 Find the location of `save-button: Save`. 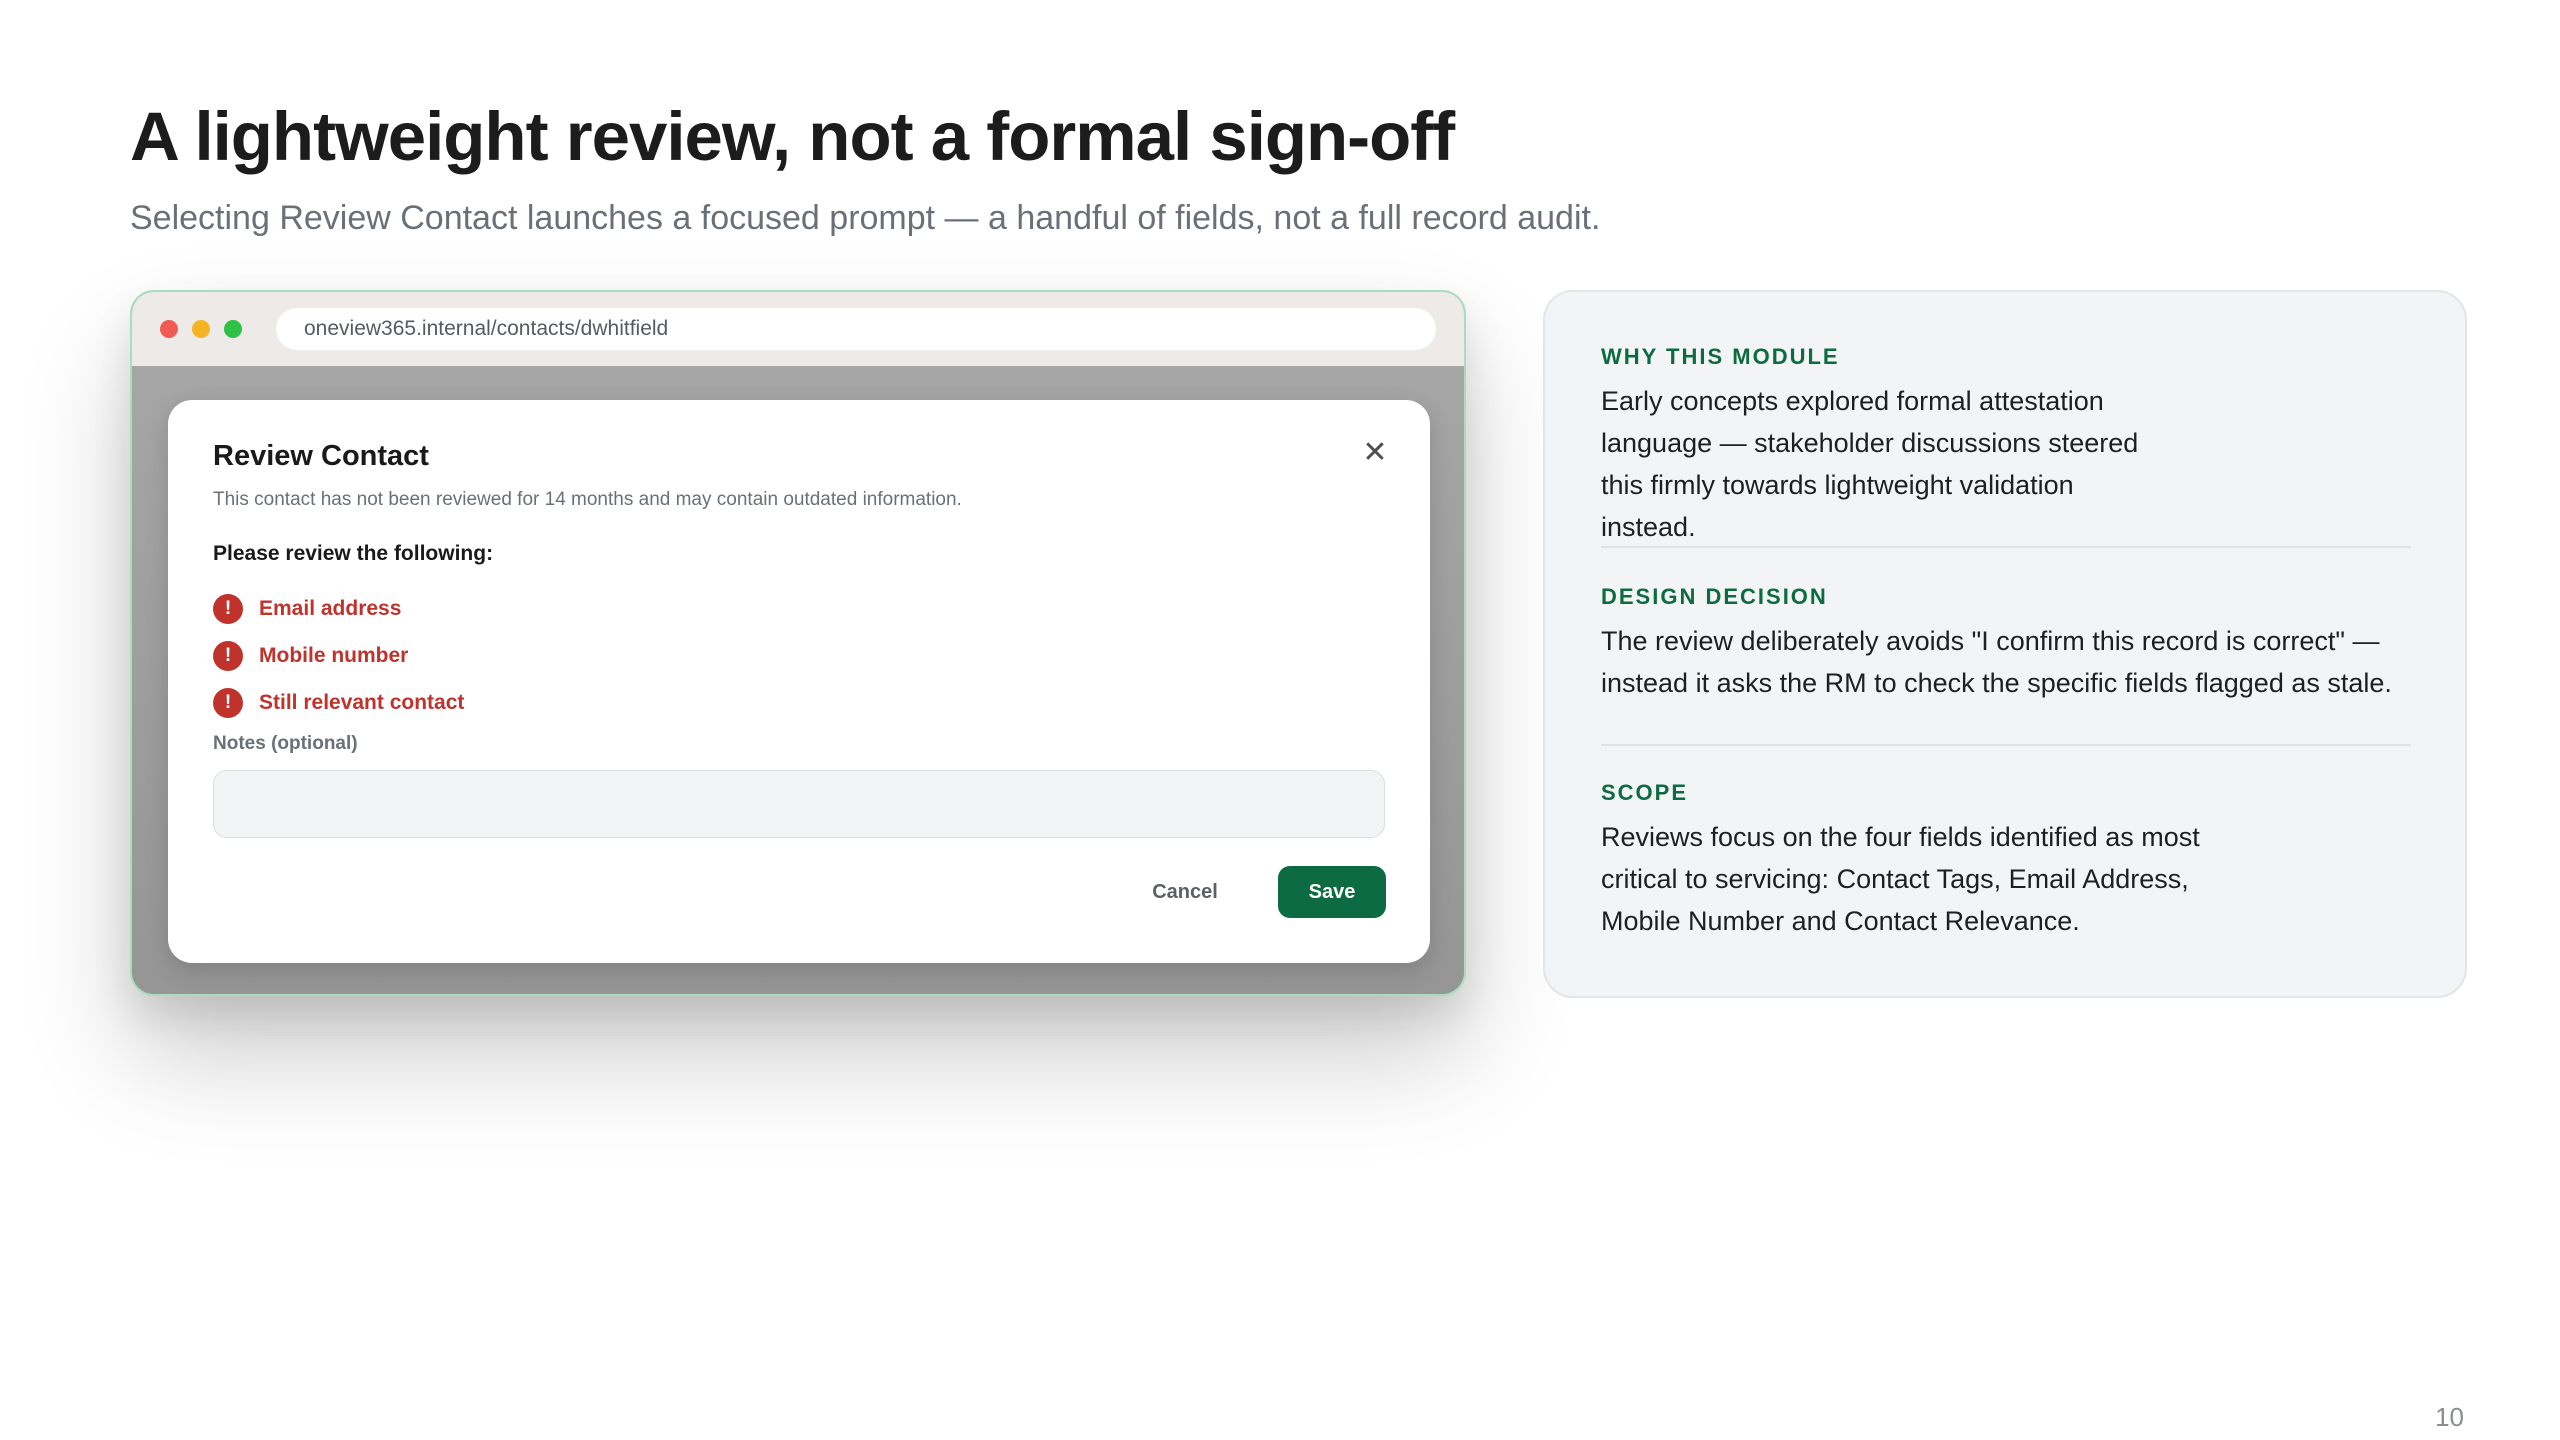

save-button: Save is located at coordinates (1332, 892).